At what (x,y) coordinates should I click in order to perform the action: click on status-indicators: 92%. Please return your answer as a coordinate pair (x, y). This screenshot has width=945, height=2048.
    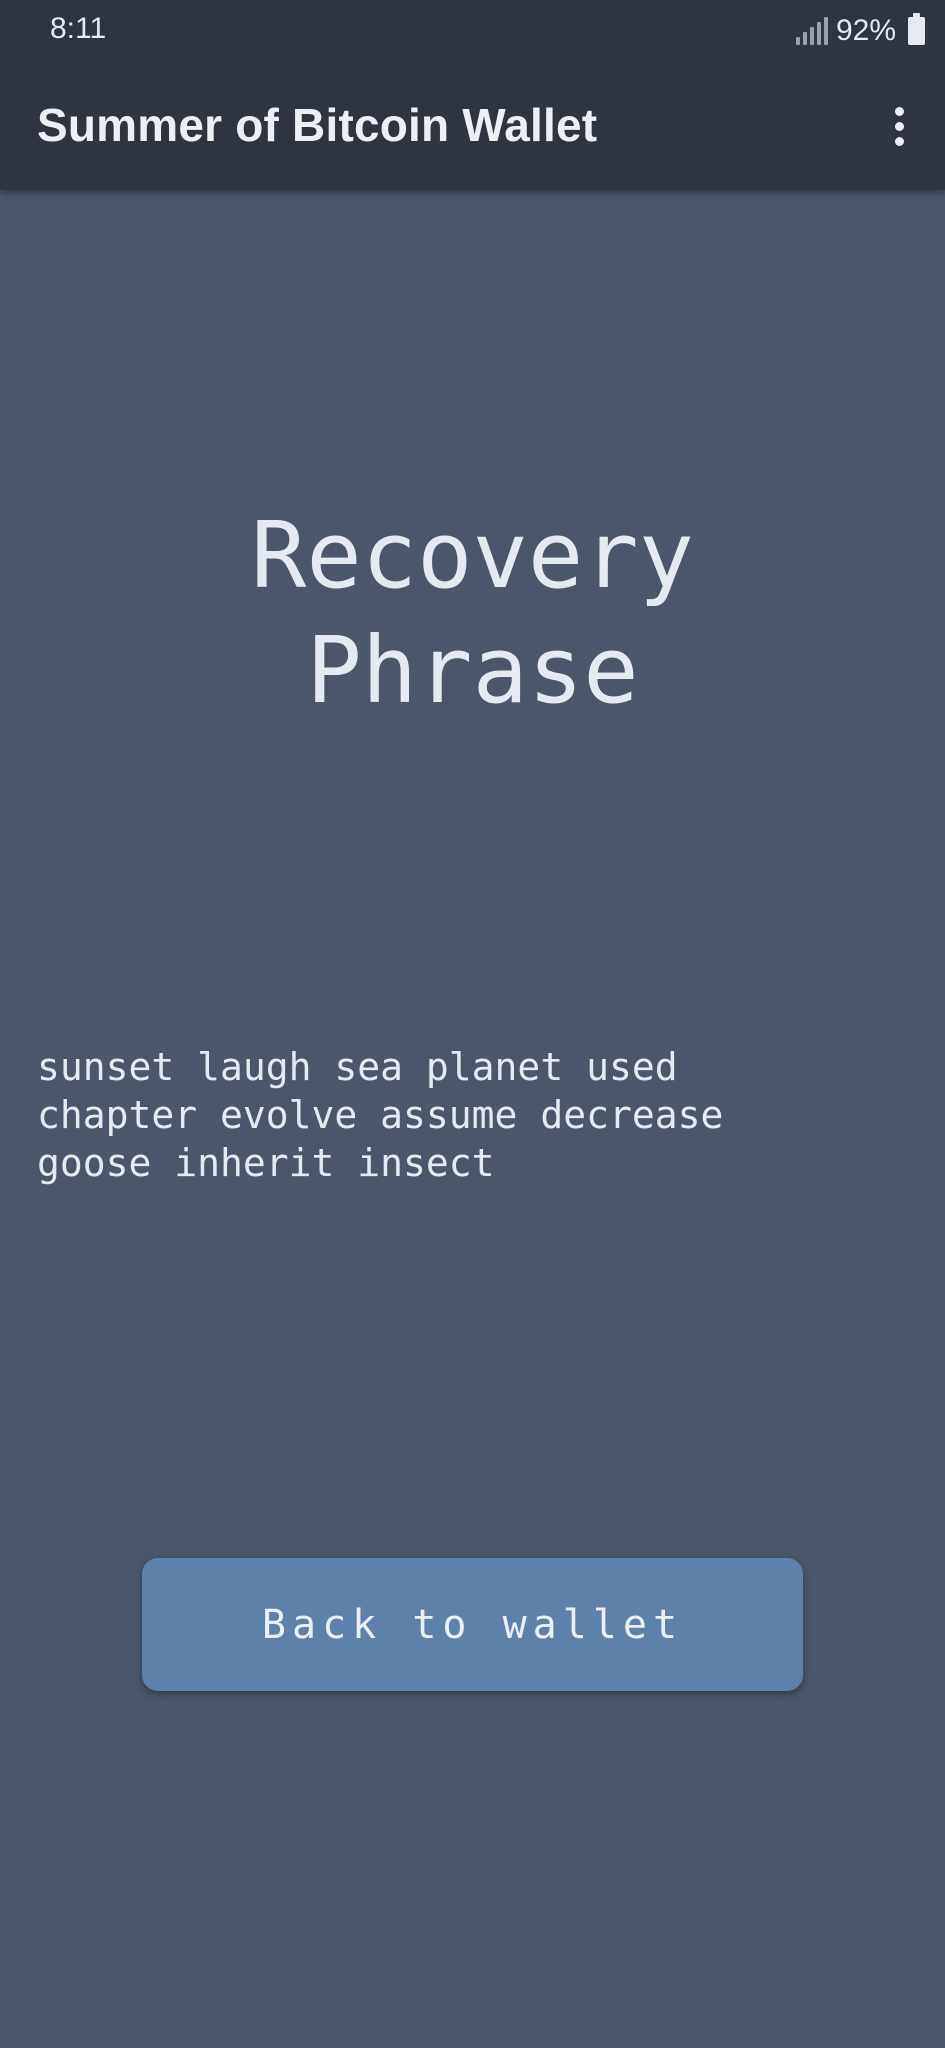
    Looking at the image, I should click on (860, 31).